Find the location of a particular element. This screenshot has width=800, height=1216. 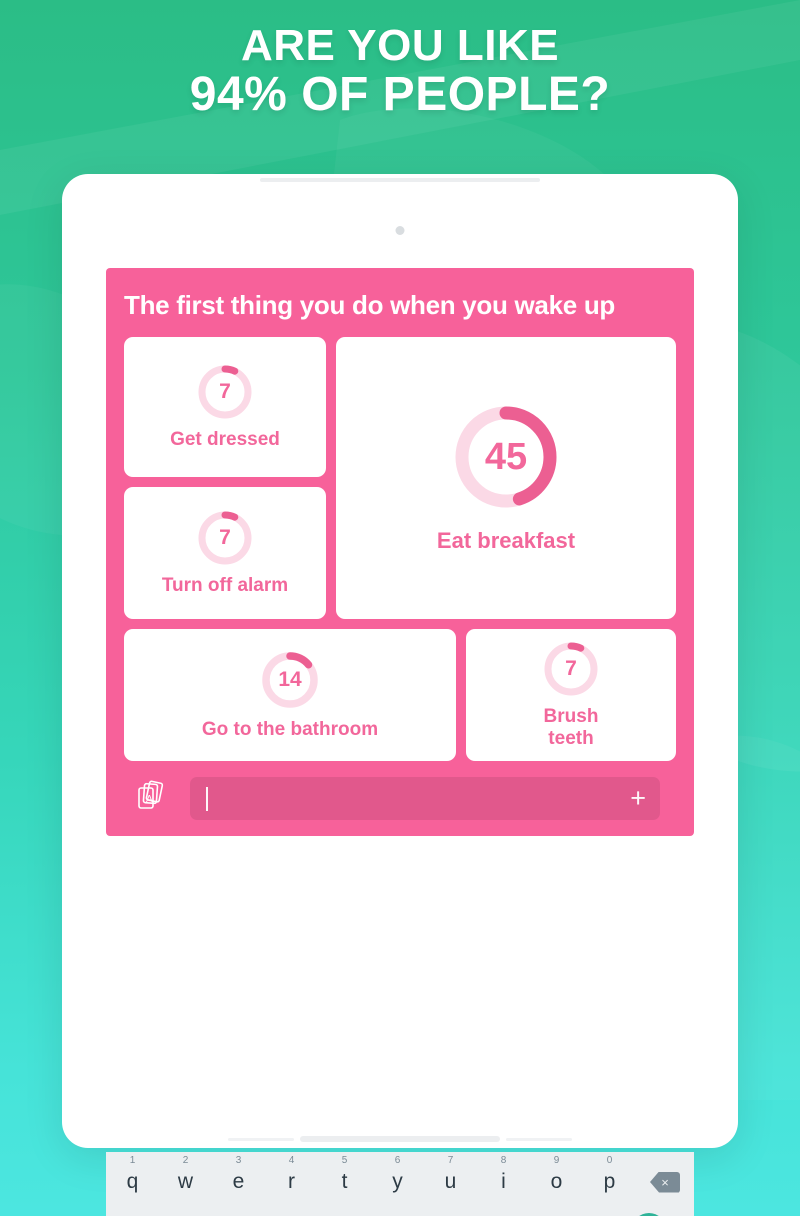

donut-value-turn-off-alarm: 7 is located at coordinates (225, 538).